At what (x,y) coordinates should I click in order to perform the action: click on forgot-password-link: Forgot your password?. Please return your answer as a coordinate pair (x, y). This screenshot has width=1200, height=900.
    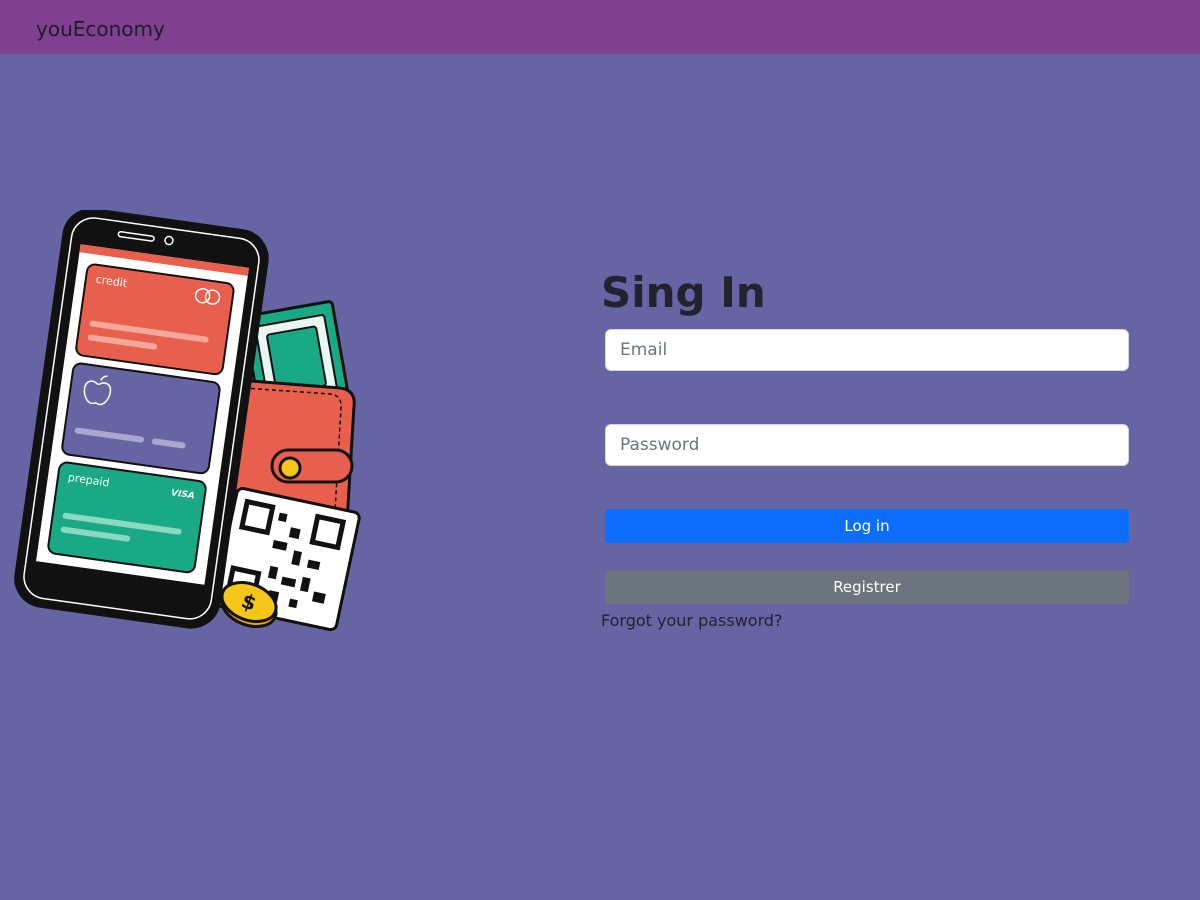
    Looking at the image, I should click on (692, 620).